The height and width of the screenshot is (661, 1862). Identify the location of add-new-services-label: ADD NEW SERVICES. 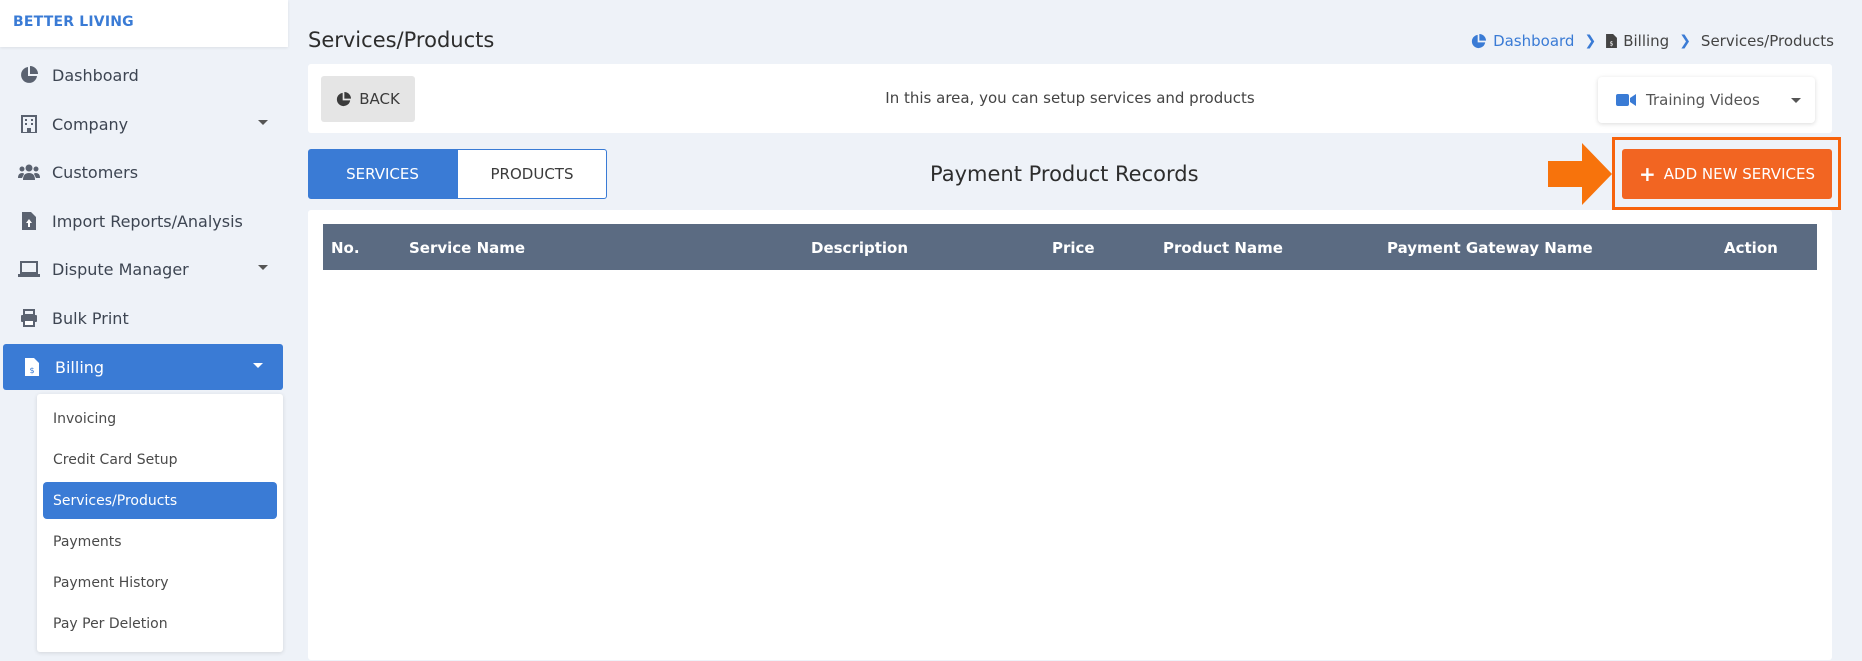
(1739, 174).